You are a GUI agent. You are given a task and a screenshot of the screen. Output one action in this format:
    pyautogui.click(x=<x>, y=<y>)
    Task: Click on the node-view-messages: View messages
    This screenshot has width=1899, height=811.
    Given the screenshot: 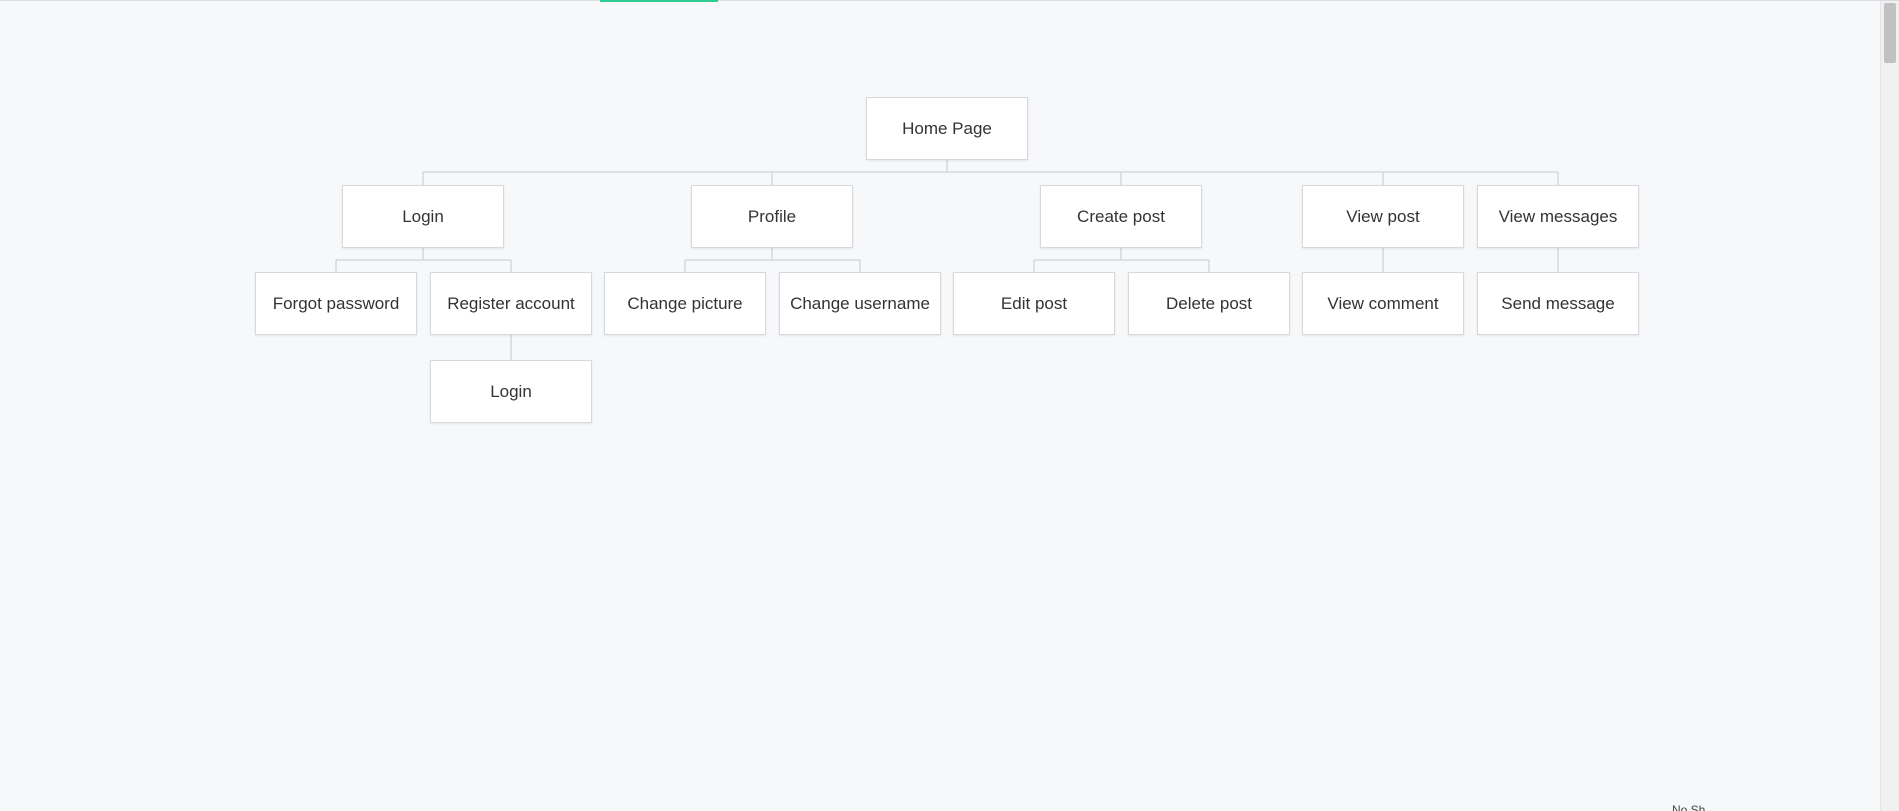 What is the action you would take?
    pyautogui.click(x=1558, y=216)
    